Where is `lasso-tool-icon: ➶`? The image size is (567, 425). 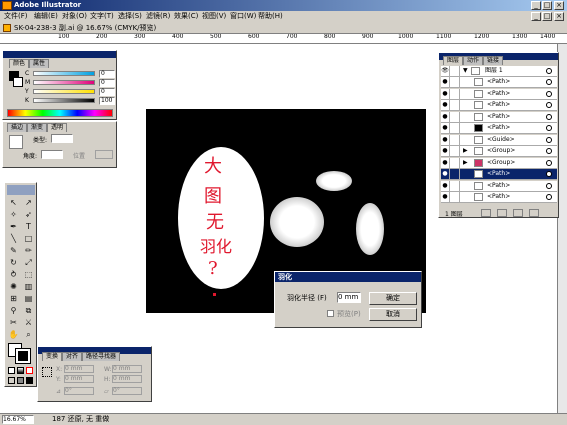
lasso-tool-icon: ➶ is located at coordinates (28, 214).